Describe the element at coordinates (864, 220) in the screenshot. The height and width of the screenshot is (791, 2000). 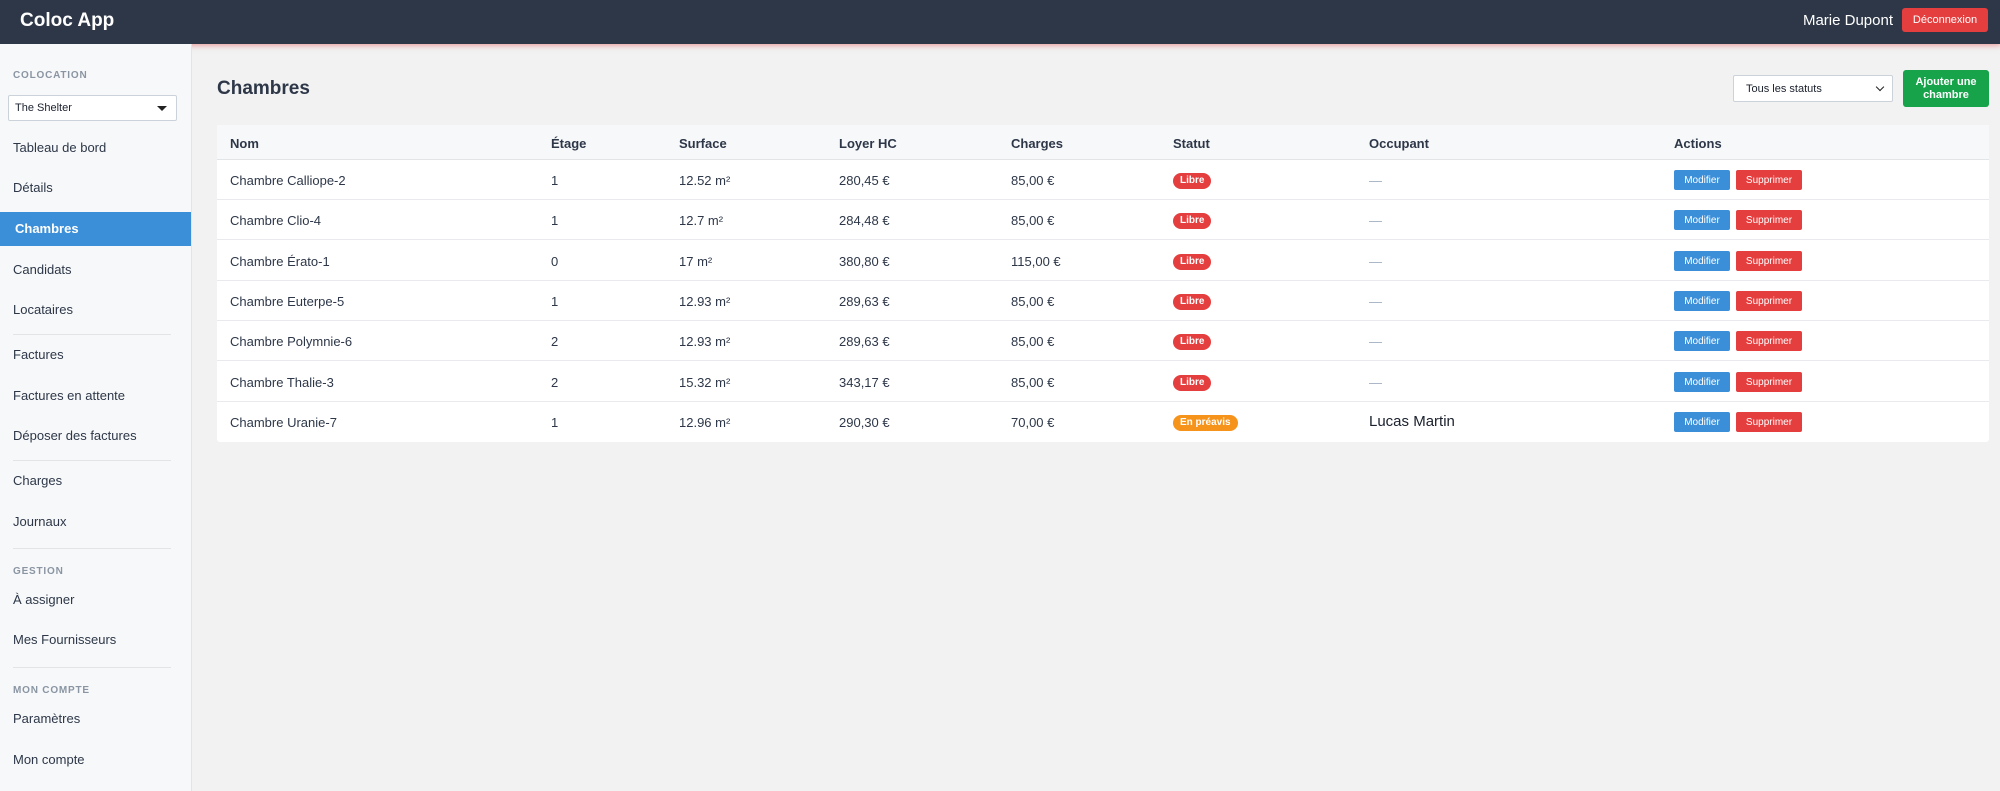
I see `cell-loyer: 284,48 €` at that location.